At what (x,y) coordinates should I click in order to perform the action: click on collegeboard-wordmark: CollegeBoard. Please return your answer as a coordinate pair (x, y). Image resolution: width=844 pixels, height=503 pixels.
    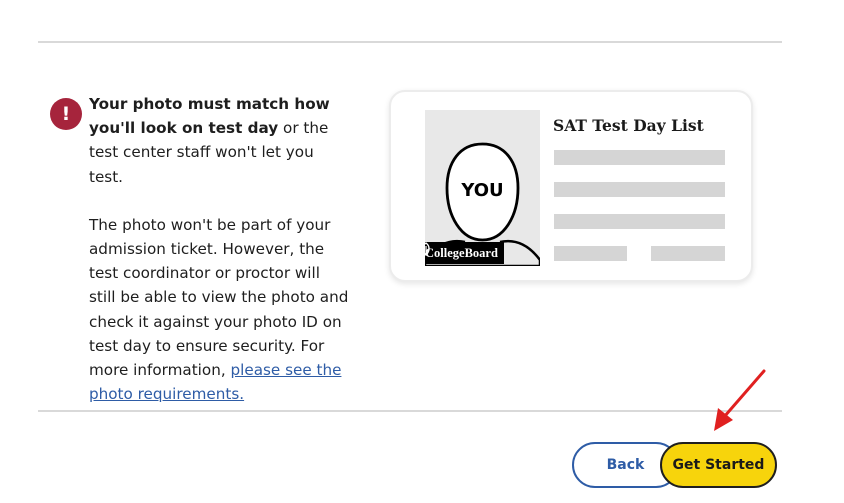
    Looking at the image, I should click on (461, 252).